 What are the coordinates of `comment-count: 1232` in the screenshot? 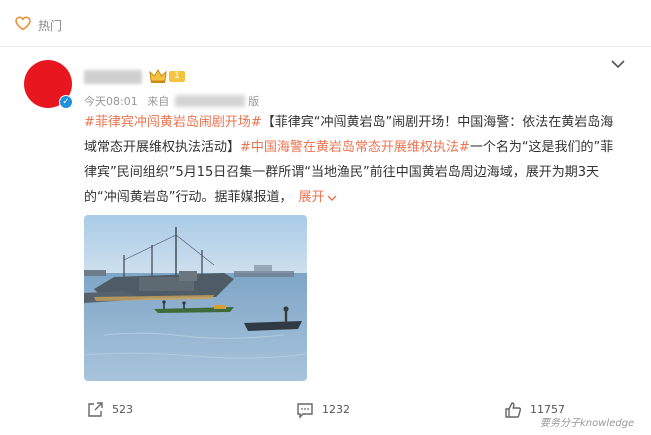 It's located at (336, 409).